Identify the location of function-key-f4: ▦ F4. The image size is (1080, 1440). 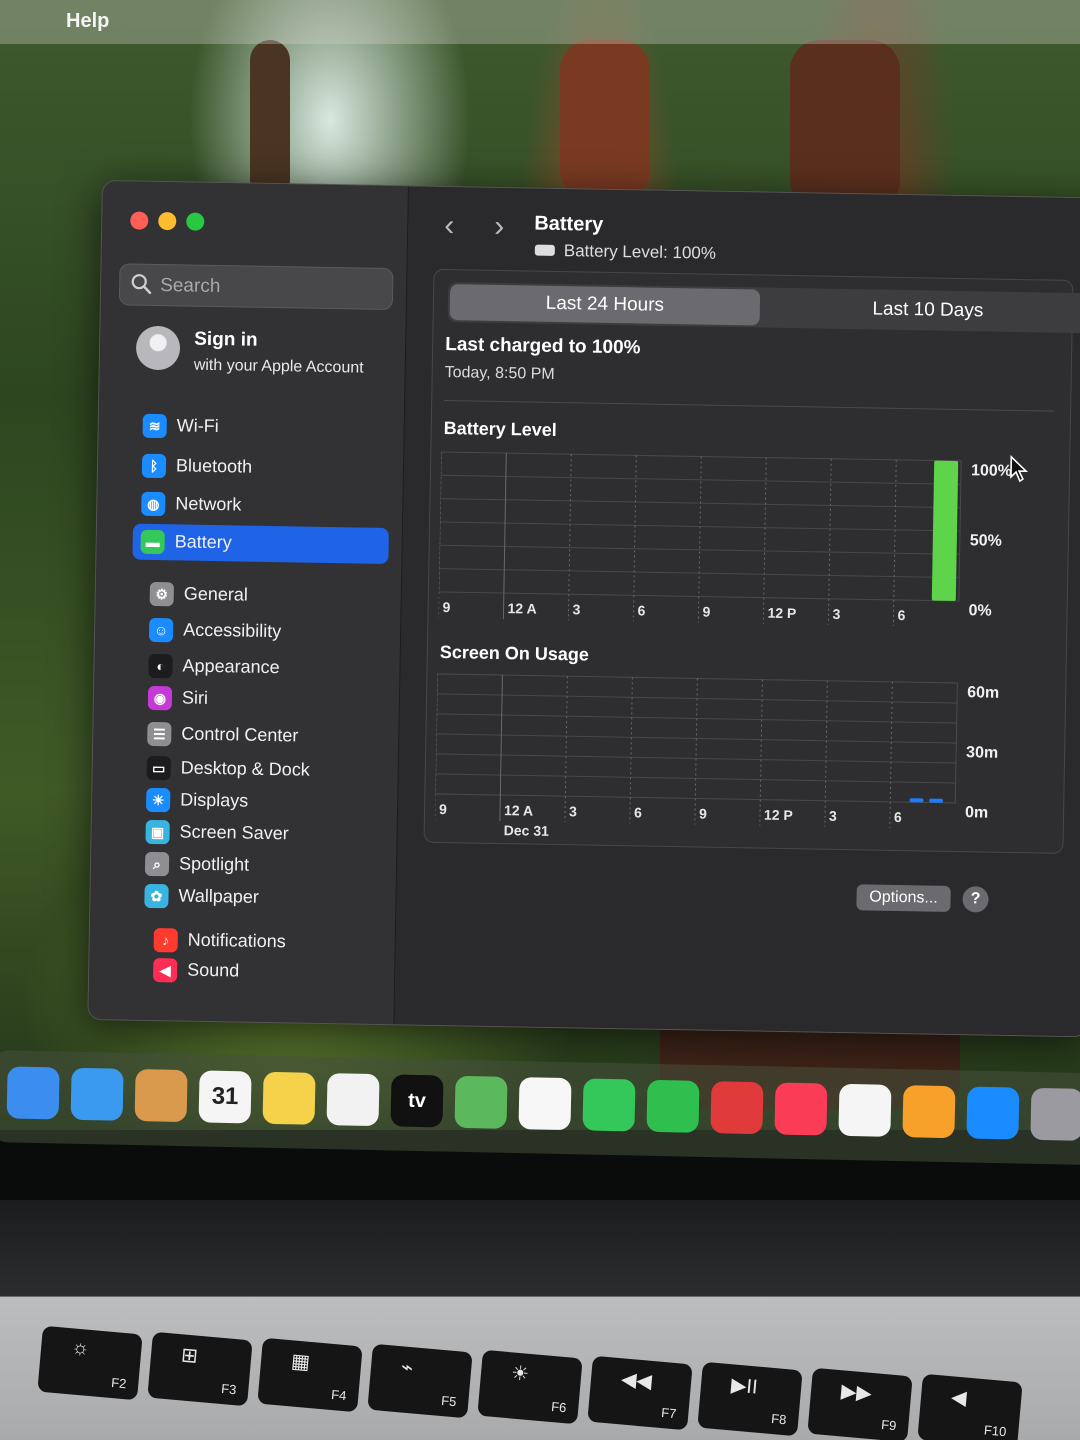
(310, 1375).